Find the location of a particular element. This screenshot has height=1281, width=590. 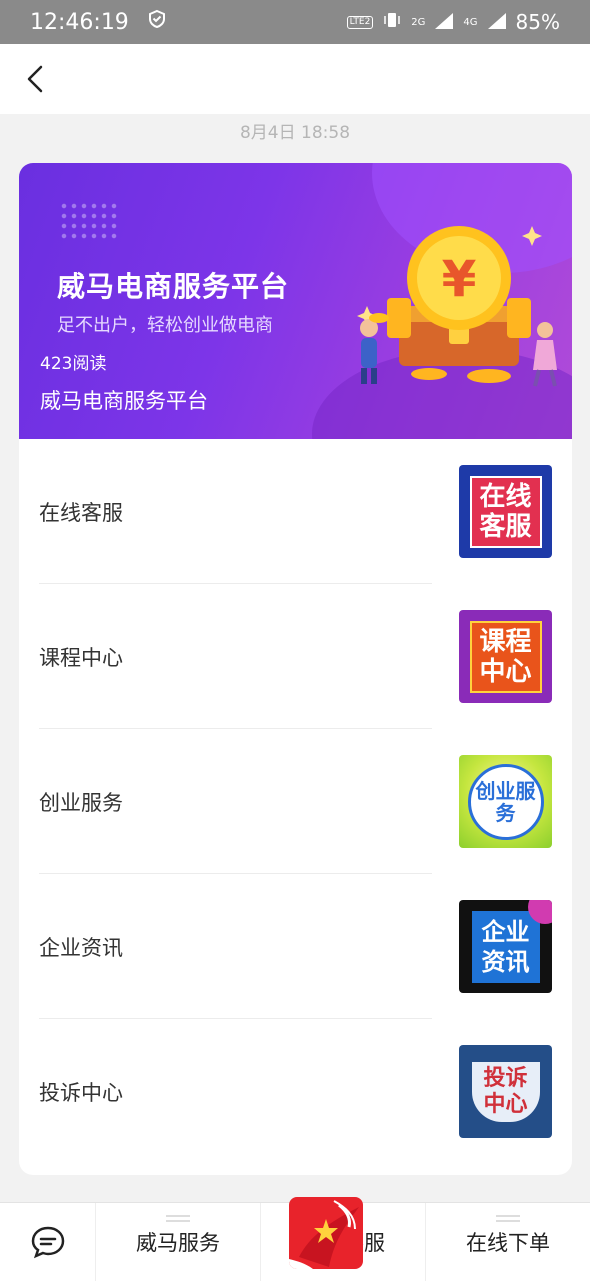

article-title: 威马电商服务平台 is located at coordinates (124, 401).